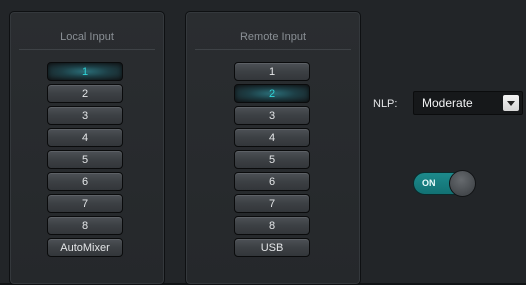  What do you see at coordinates (85, 181) in the screenshot?
I see `local-input-button-6: 6` at bounding box center [85, 181].